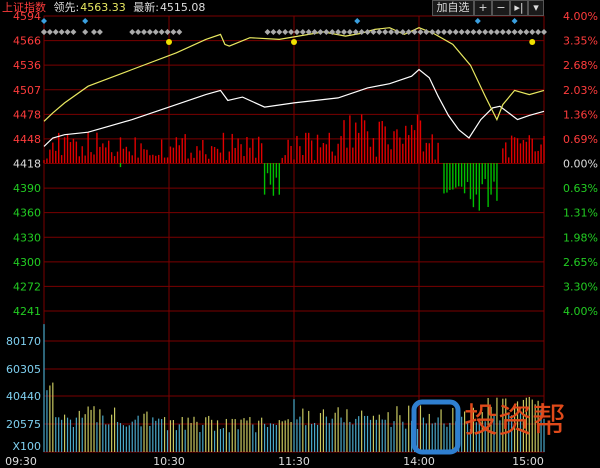  What do you see at coordinates (27, 188) in the screenshot?
I see `price-tick-label: 4390` at bounding box center [27, 188].